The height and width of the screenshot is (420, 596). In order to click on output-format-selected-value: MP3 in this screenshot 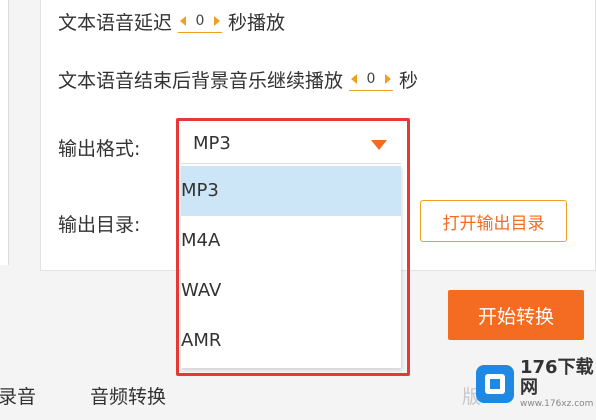, I will do `click(212, 143)`.